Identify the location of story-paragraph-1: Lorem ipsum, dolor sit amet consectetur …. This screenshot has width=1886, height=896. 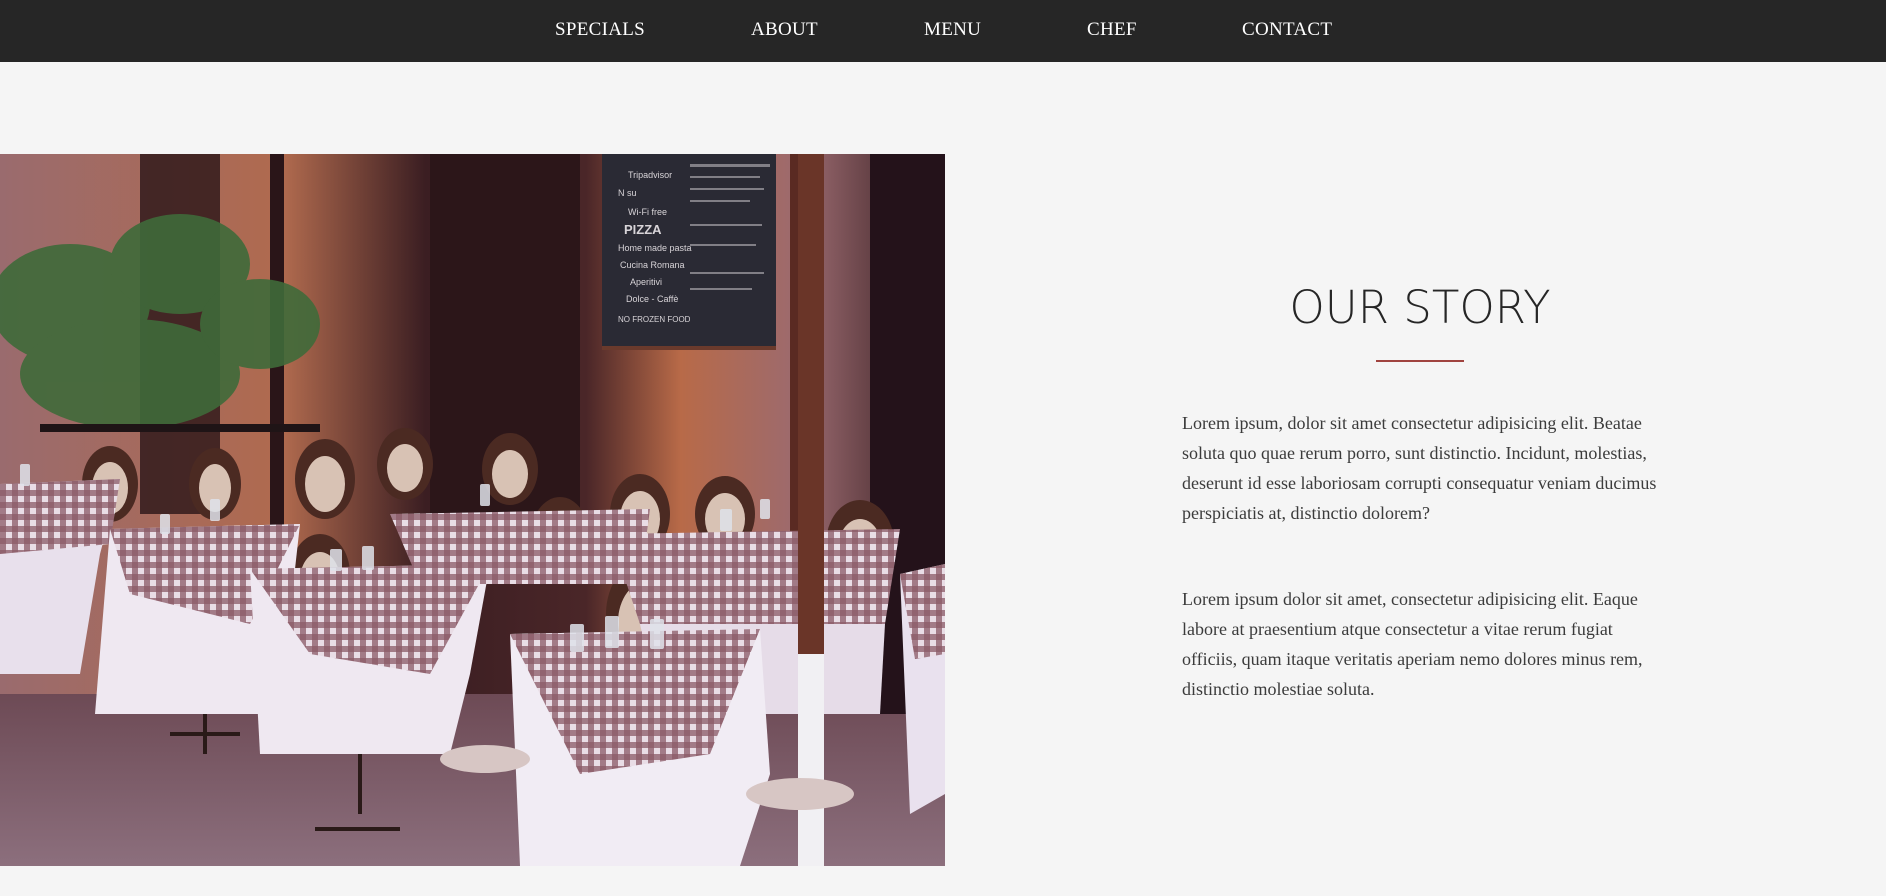
(1419, 468).